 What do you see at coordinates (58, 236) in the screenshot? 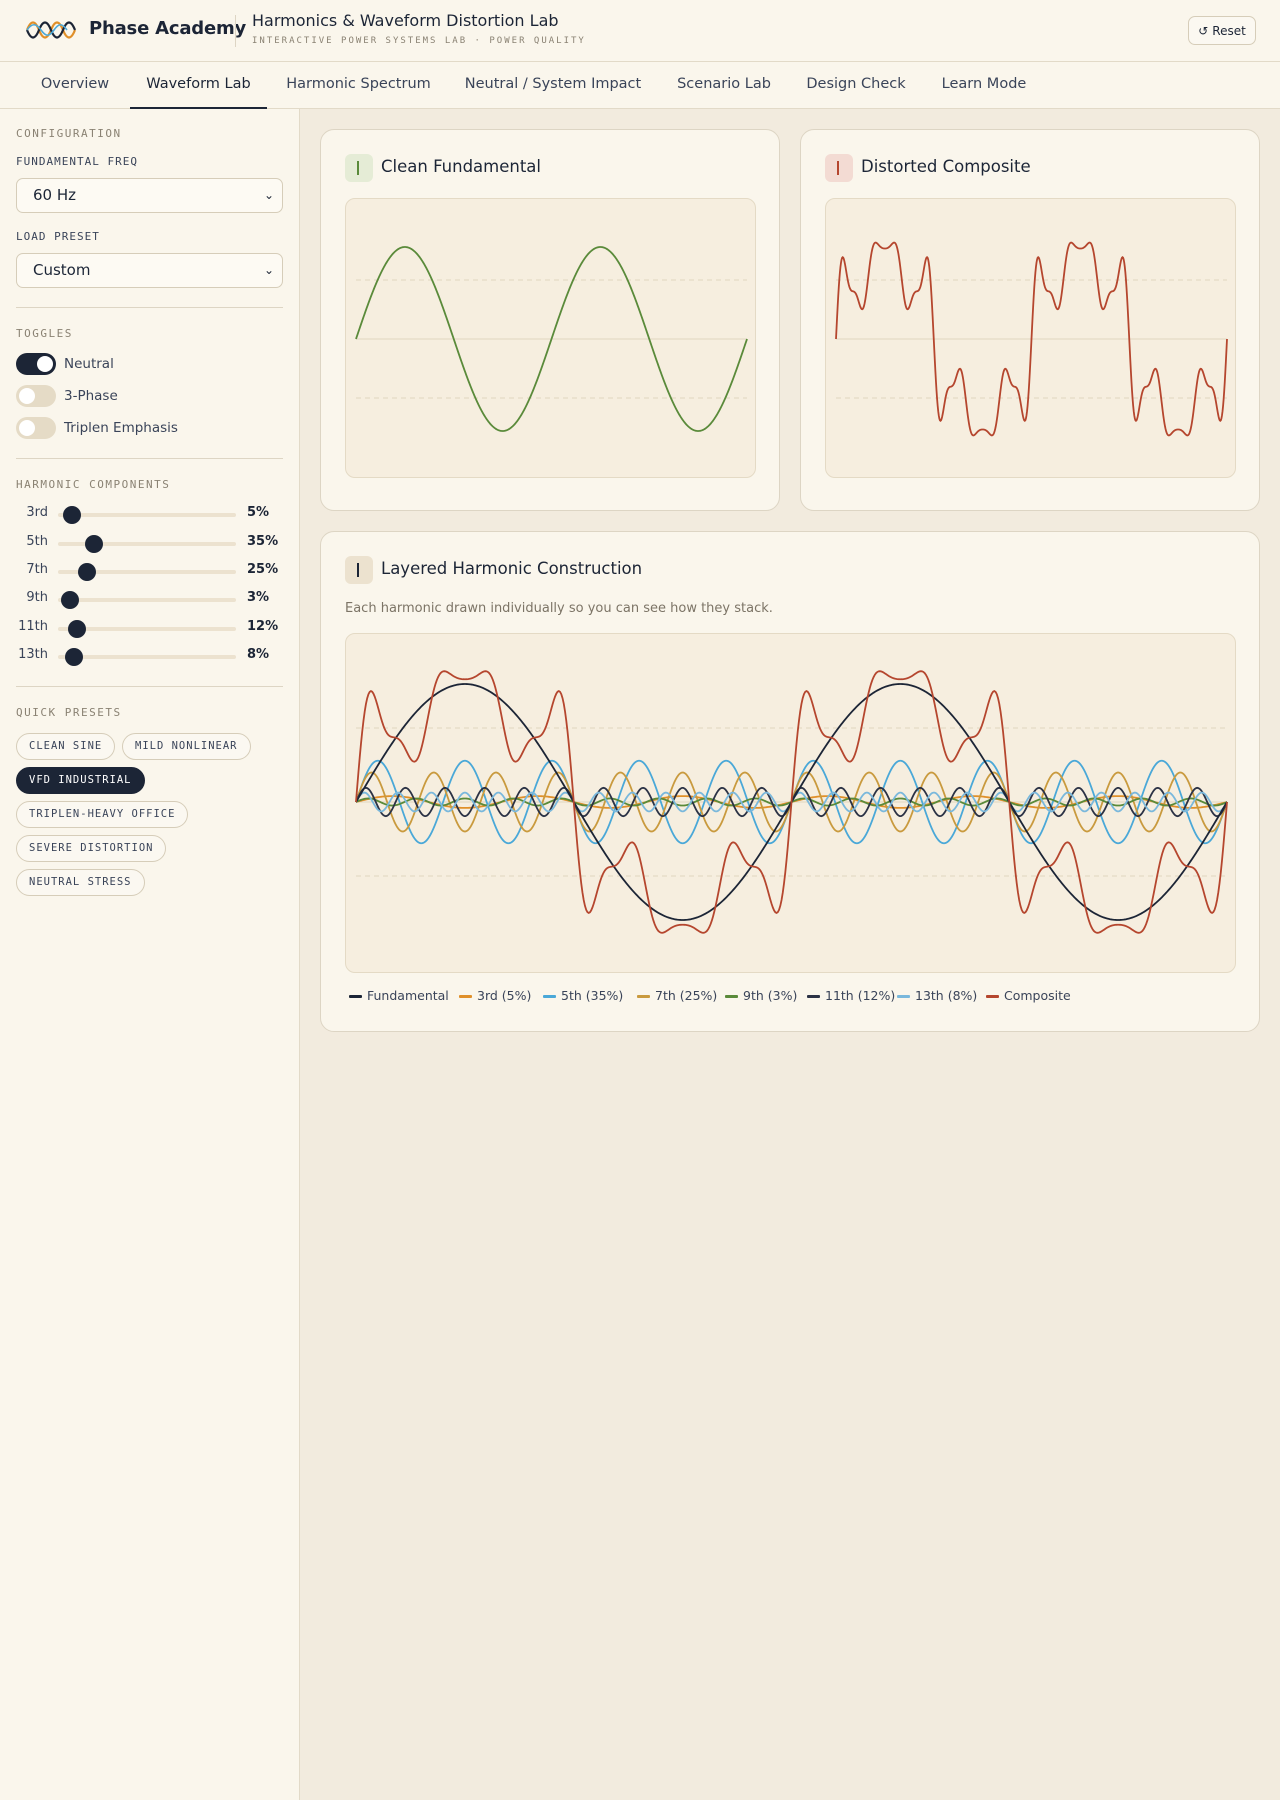
I see `preset-label: LOAD PRESET` at bounding box center [58, 236].